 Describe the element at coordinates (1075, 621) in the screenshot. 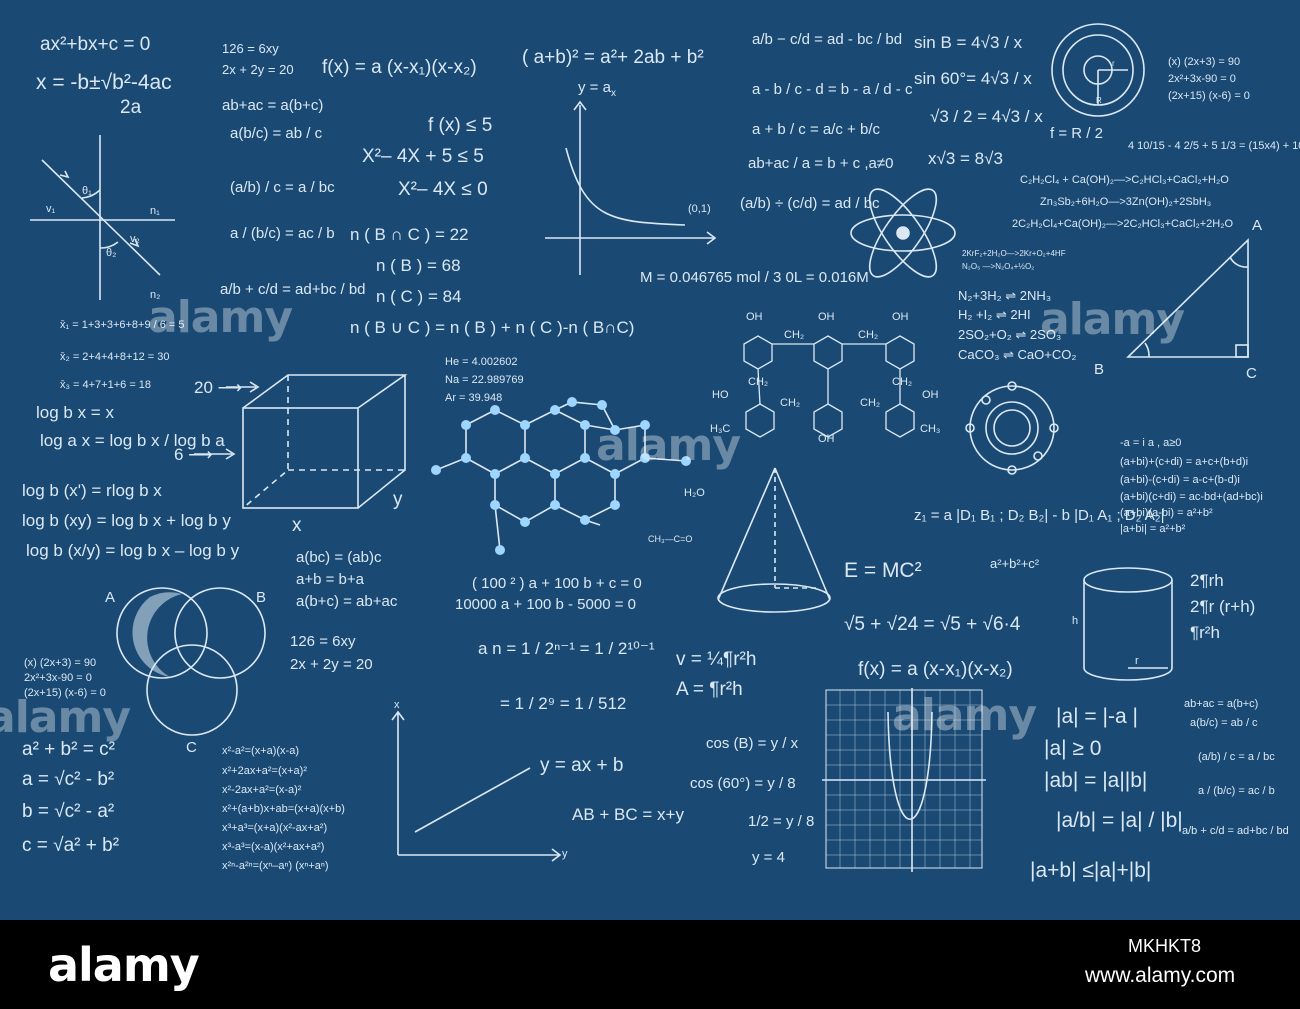

I see `cylinder-h: h` at that location.